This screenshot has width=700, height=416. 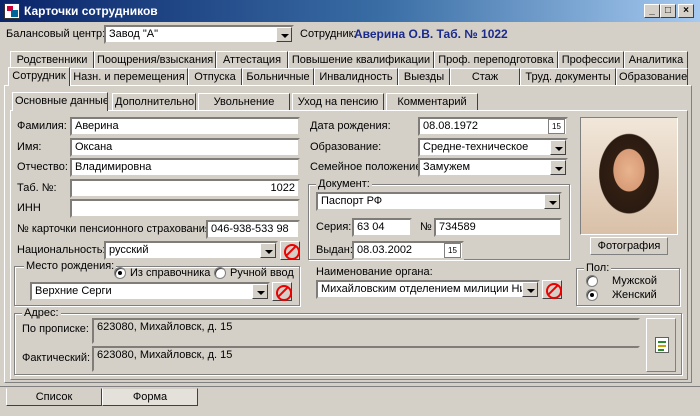 What do you see at coordinates (493, 126) in the screenshot?
I see `dob-field: 08.08.1972 15` at bounding box center [493, 126].